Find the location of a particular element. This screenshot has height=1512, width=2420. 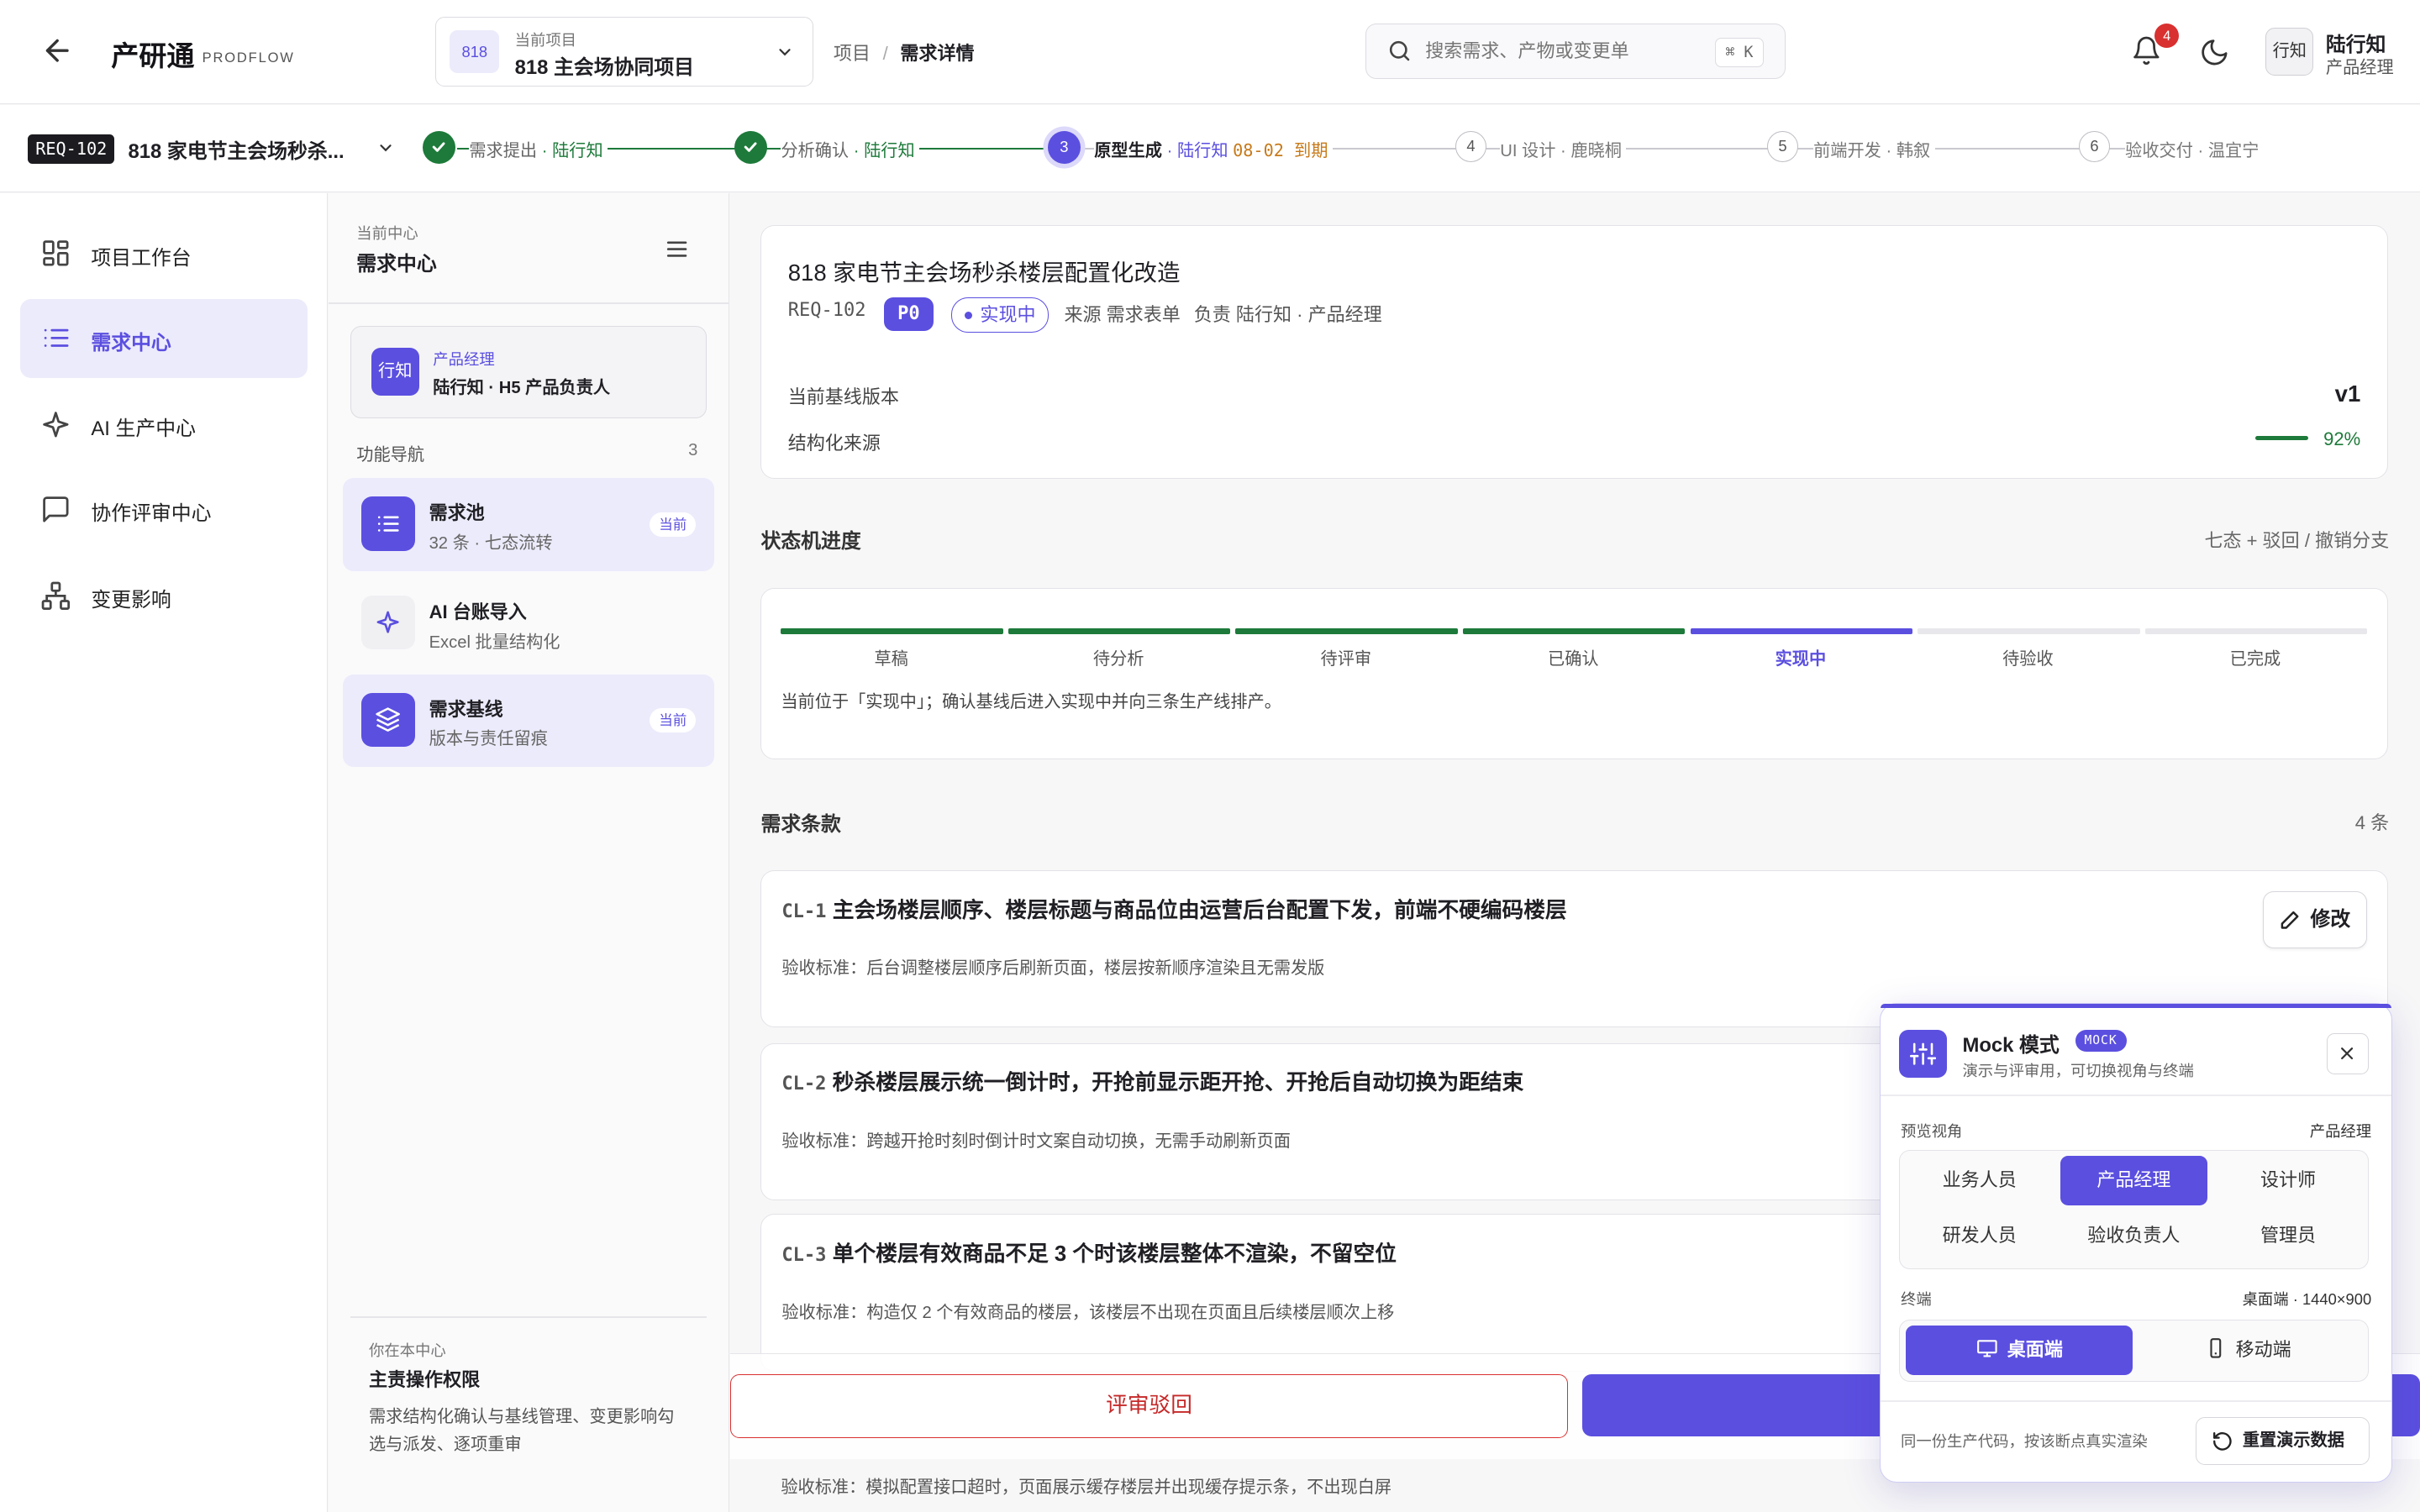

view-value: 产品经理 is located at coordinates (2340, 1130).